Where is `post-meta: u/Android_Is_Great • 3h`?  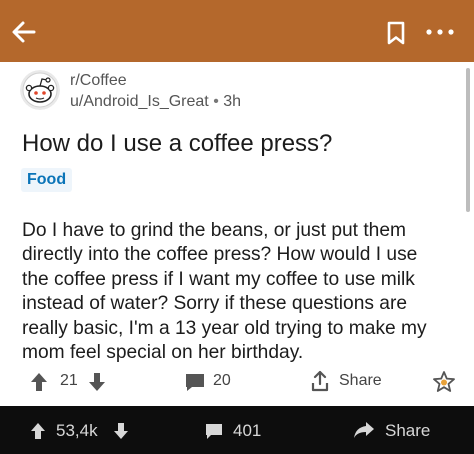
post-meta: u/Android_Is_Great • 3h is located at coordinates (155, 102).